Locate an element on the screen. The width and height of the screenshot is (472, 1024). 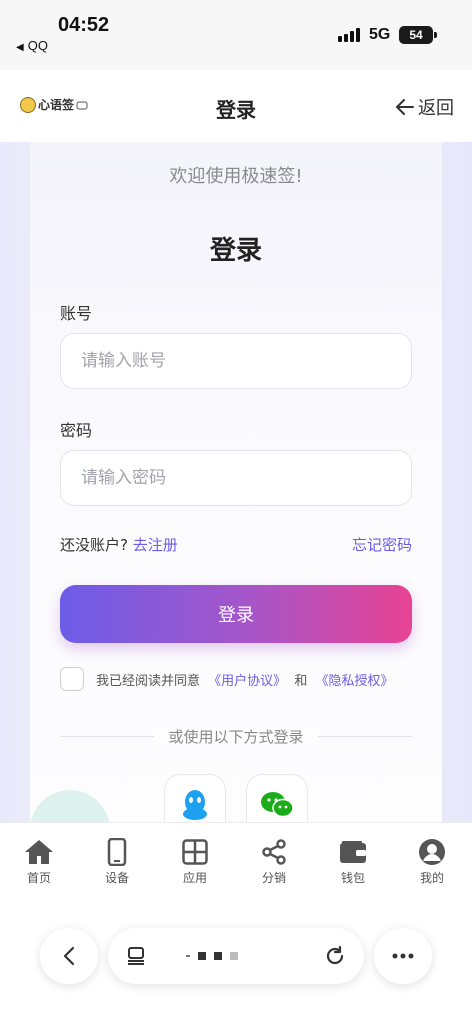
tab-distribution: 分销 is located at coordinates (274, 861).